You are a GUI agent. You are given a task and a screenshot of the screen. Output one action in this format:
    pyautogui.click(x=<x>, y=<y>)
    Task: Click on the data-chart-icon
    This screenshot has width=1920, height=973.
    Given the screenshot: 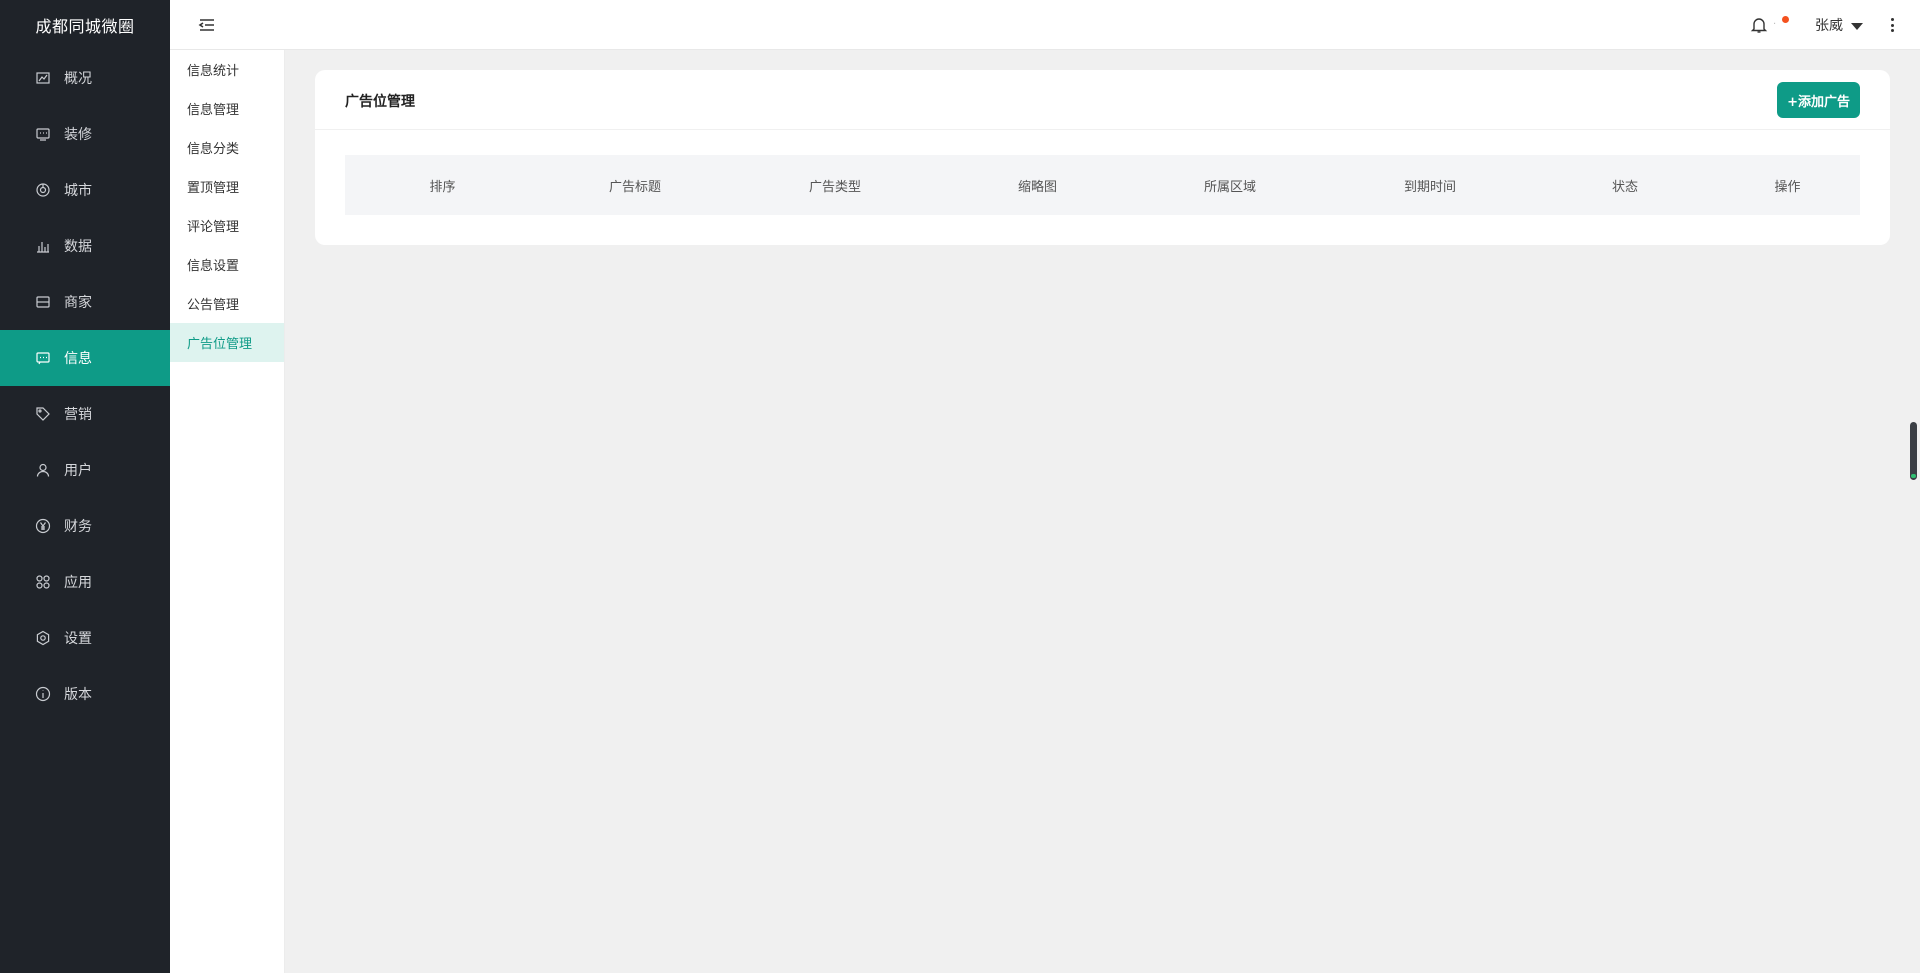 What is the action you would take?
    pyautogui.click(x=43, y=246)
    